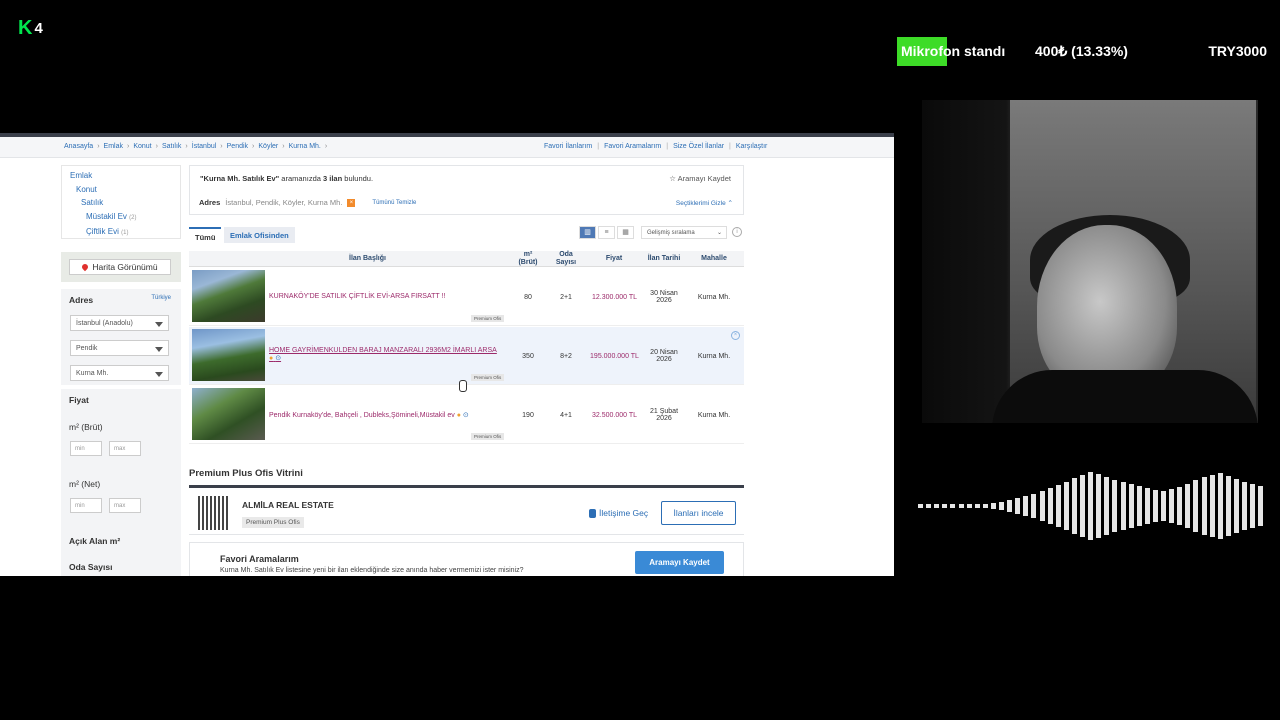 Image resolution: width=1280 pixels, height=720 pixels. I want to click on col-price: Fiyat, so click(614, 259).